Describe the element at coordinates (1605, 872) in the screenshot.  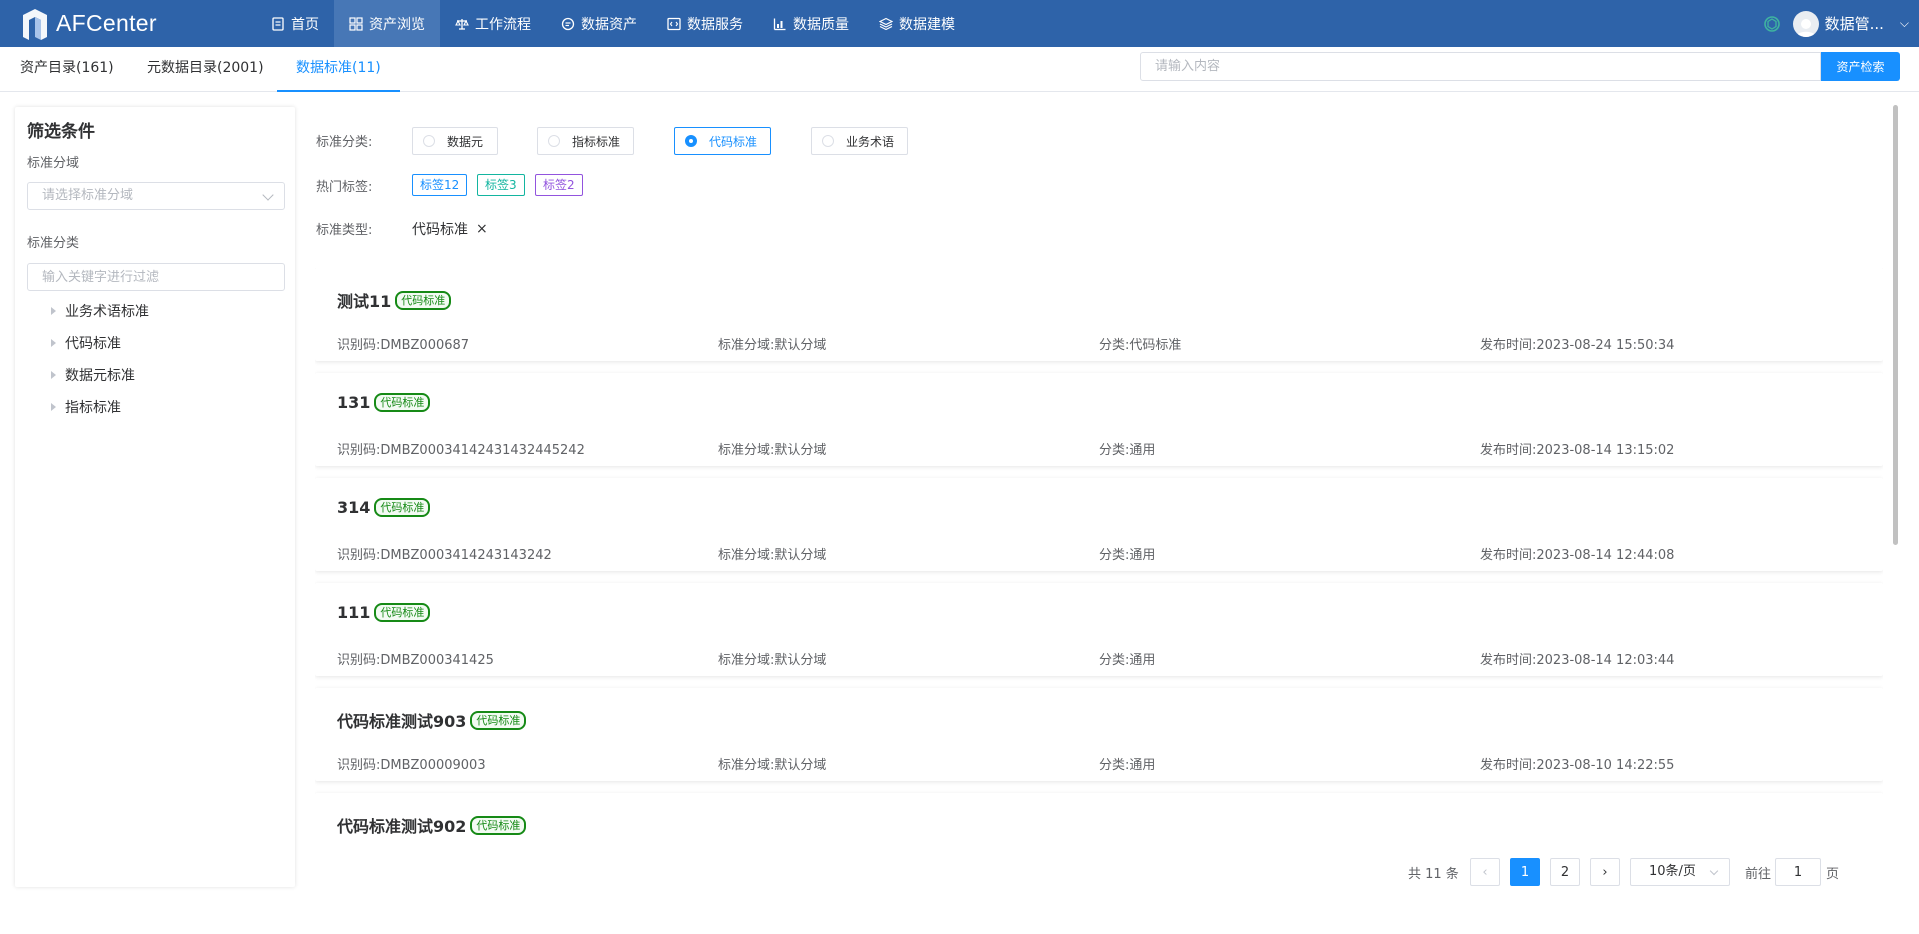
I see `pagination-next-button: ›` at that location.